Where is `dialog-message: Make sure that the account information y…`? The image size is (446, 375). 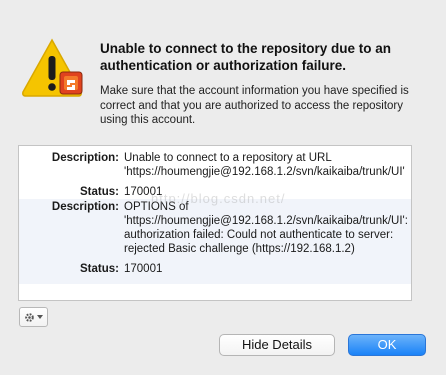 dialog-message: Make sure that the account information y… is located at coordinates (254, 105).